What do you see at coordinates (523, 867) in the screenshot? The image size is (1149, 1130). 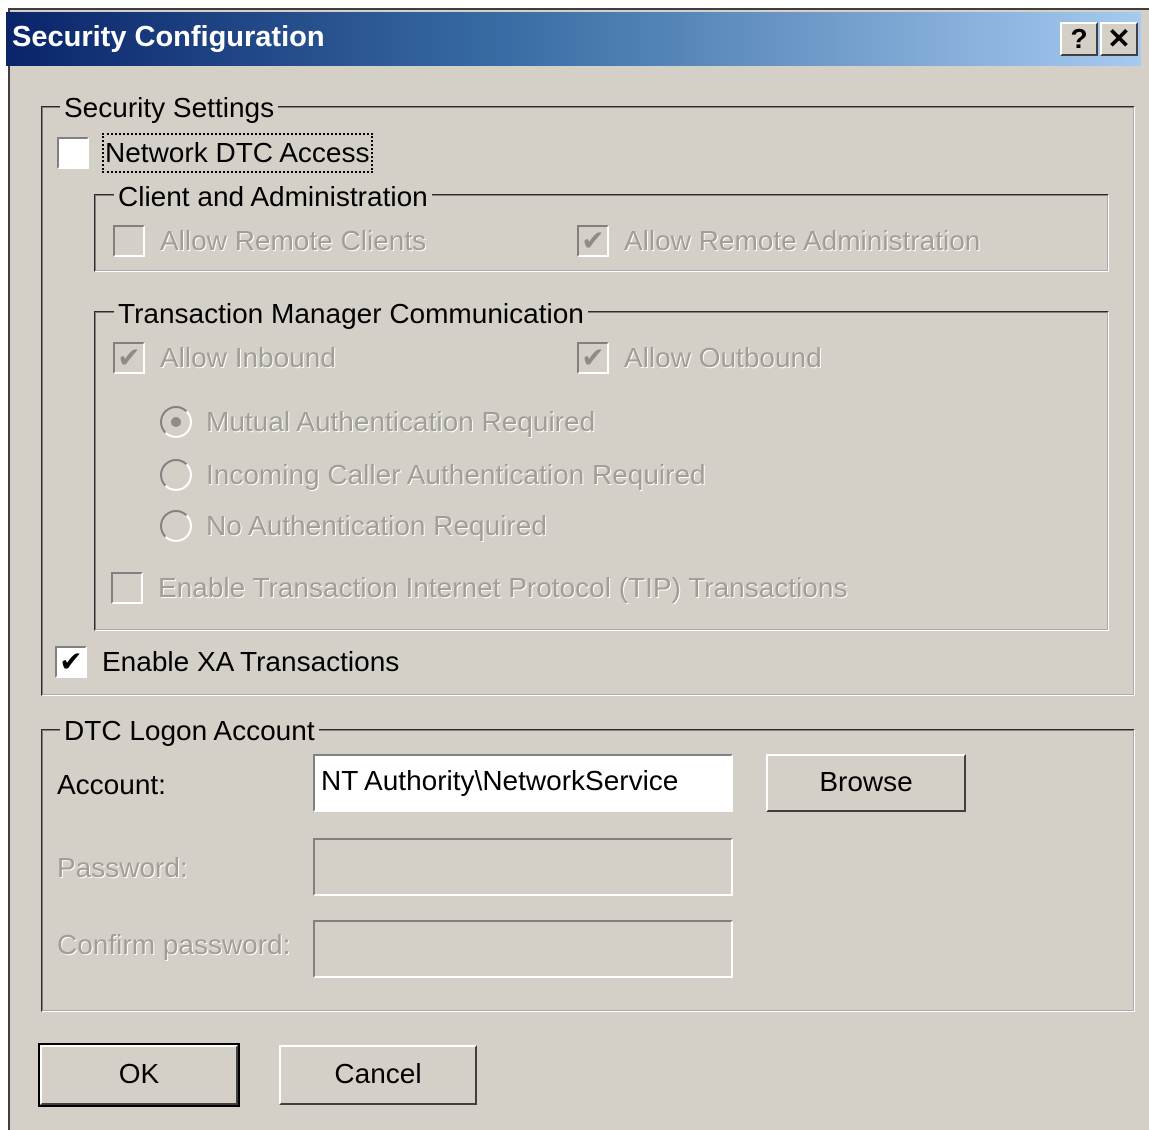 I see `password-field` at bounding box center [523, 867].